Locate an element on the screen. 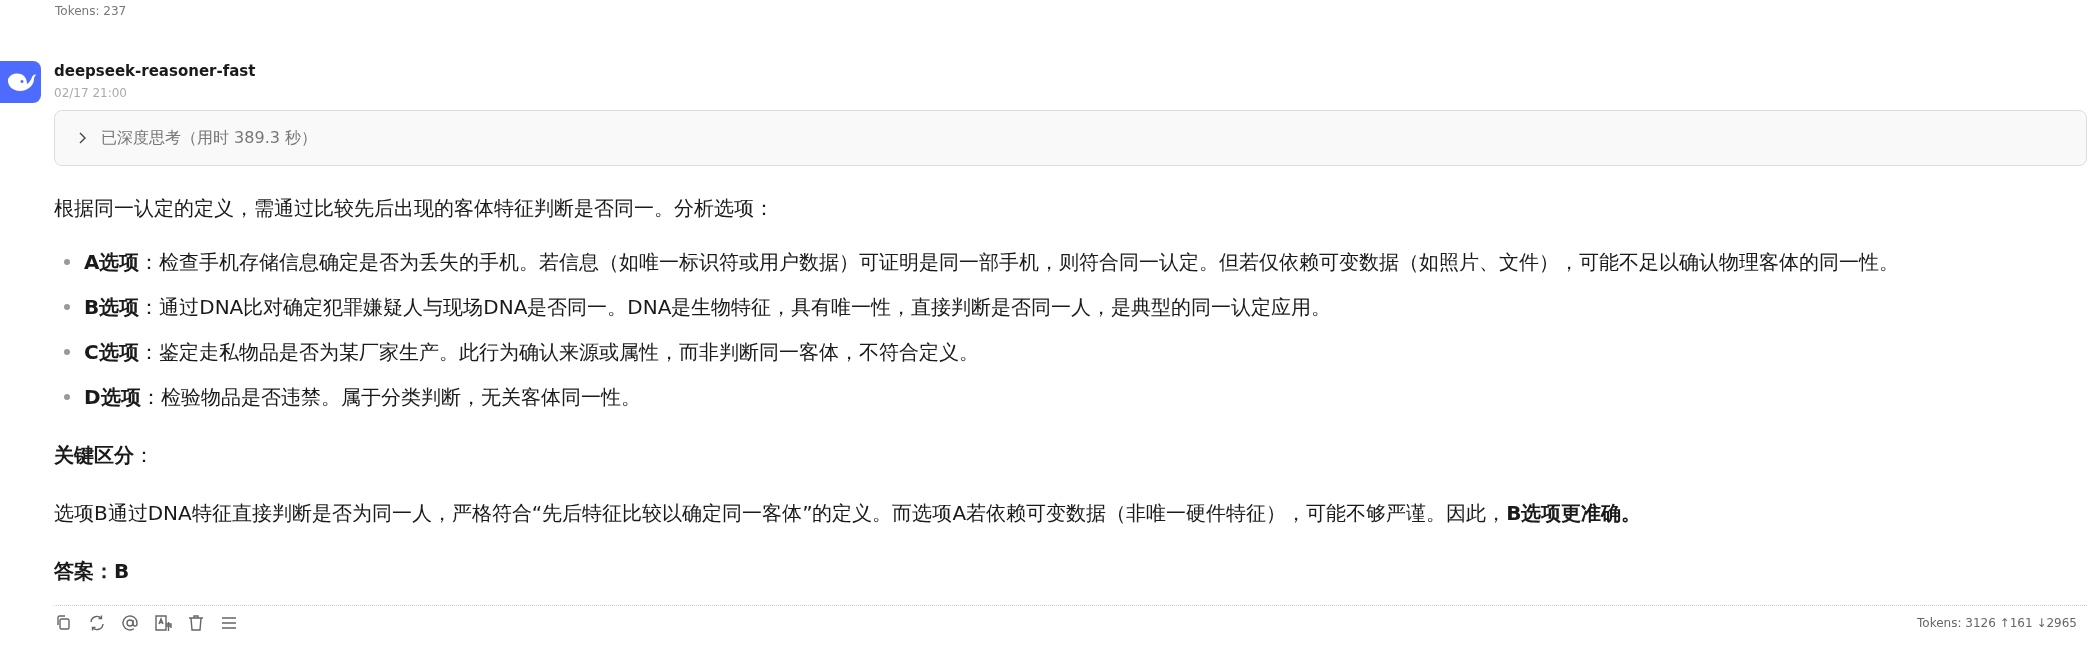 This screenshot has height=650, width=2095. final-answer: 答案：B is located at coordinates (92, 571).